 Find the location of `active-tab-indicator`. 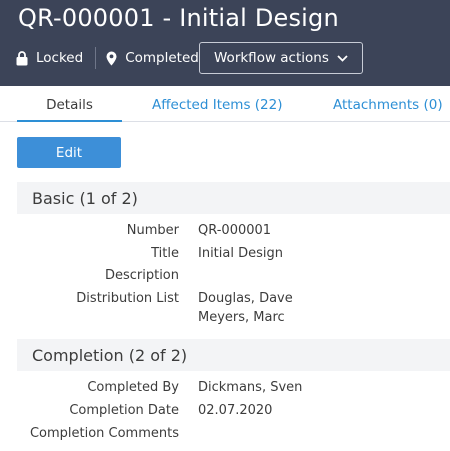

active-tab-indicator is located at coordinates (69, 121).